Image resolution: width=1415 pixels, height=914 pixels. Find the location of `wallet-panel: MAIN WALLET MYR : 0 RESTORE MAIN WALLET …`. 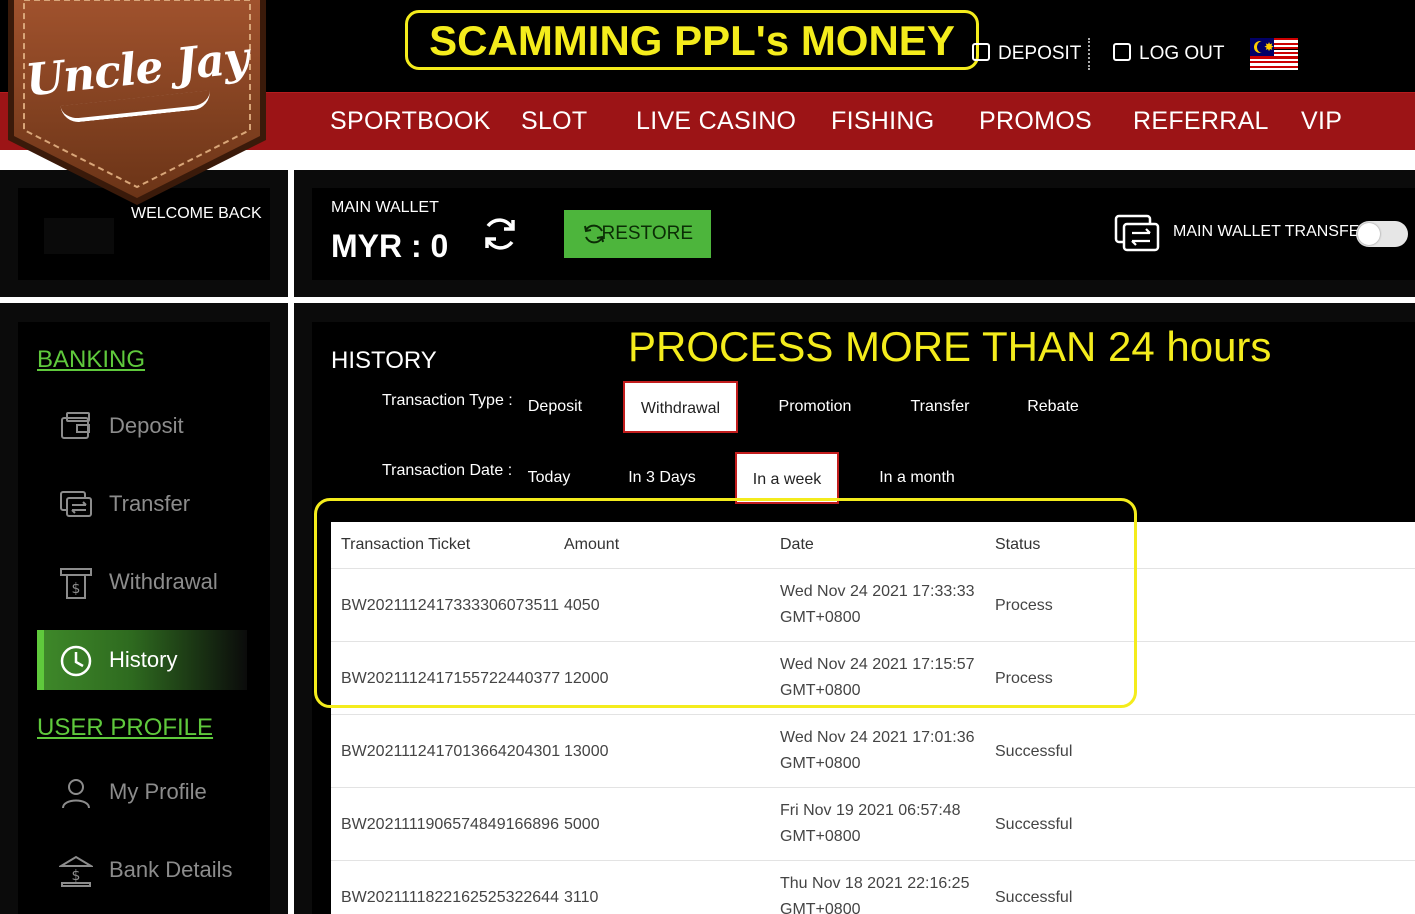

wallet-panel: MAIN WALLET MYR : 0 RESTORE MAIN WALLET … is located at coordinates (863, 234).